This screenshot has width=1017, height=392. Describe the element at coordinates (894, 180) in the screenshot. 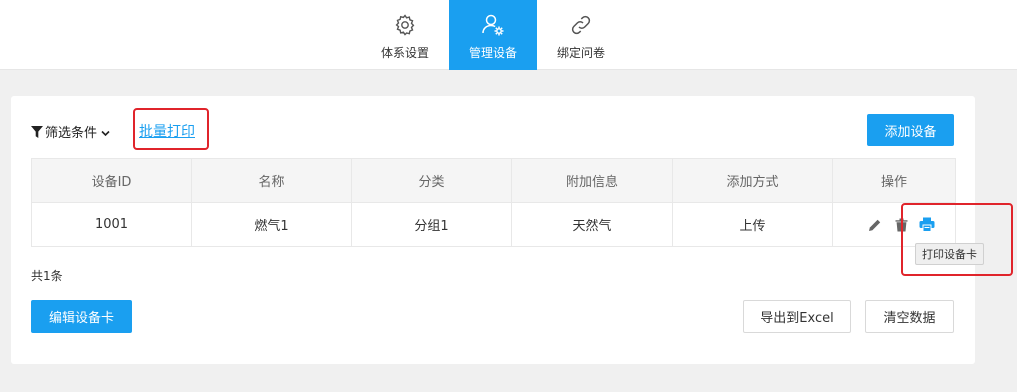

I see `column-header-actions: 操作` at that location.